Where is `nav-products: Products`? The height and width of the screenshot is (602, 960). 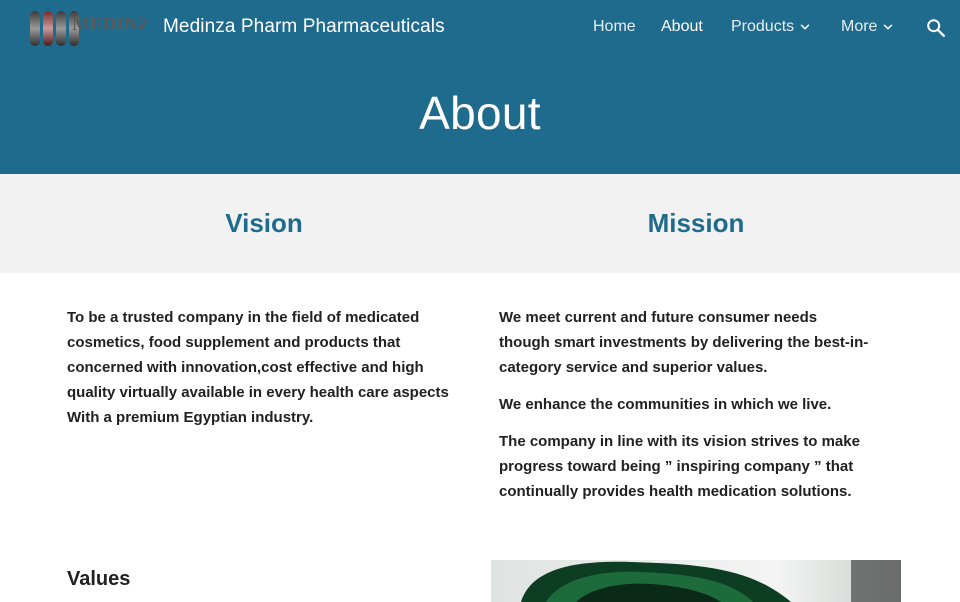
nav-products: Products is located at coordinates (771, 27).